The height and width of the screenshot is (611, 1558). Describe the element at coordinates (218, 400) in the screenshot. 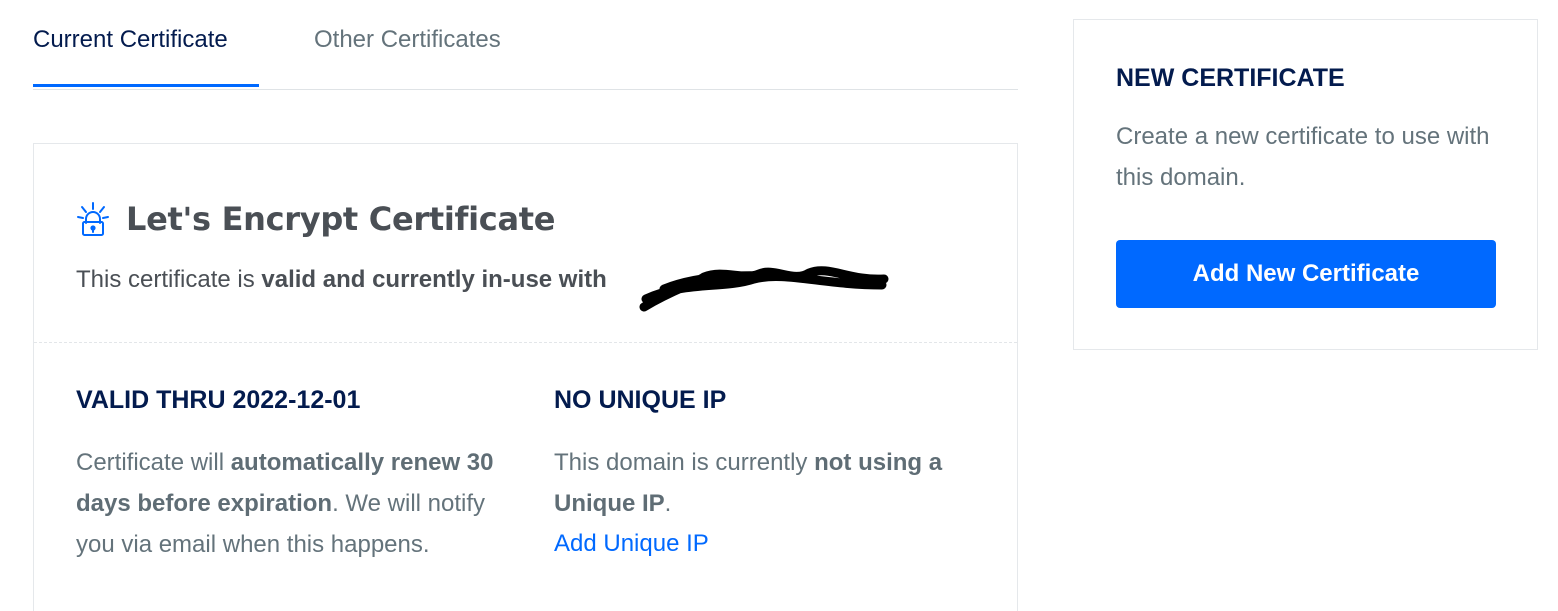

I see `valid-thru-title: VALID THRU 2022-12-01` at that location.